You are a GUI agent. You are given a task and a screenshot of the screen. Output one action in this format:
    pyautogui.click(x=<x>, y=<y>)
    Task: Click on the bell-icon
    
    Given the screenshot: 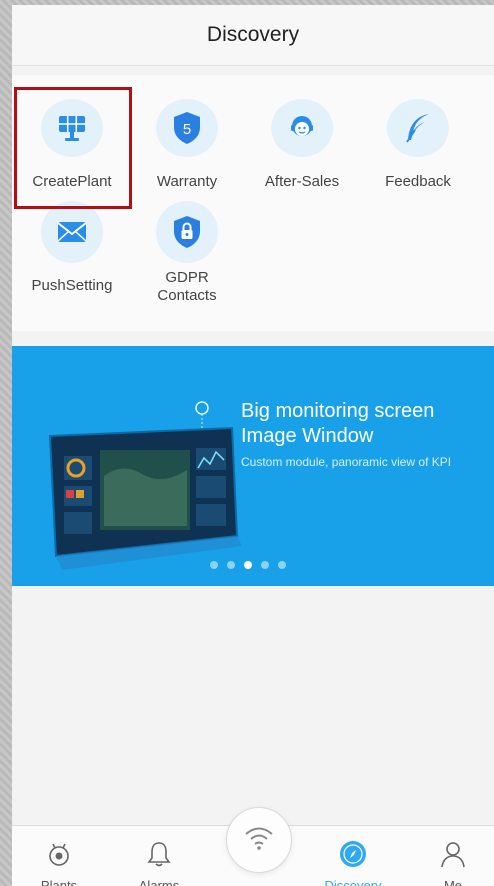 What is the action you would take?
    pyautogui.click(x=159, y=854)
    